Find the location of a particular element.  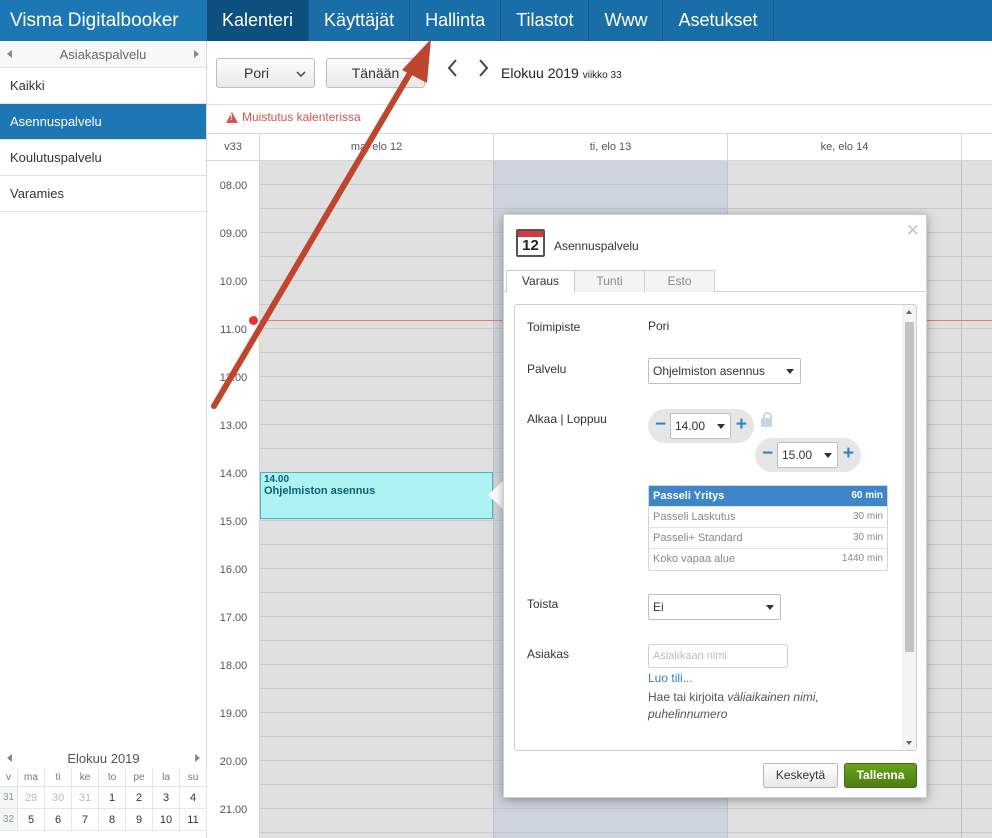

nav-www: Www is located at coordinates (626, 20).